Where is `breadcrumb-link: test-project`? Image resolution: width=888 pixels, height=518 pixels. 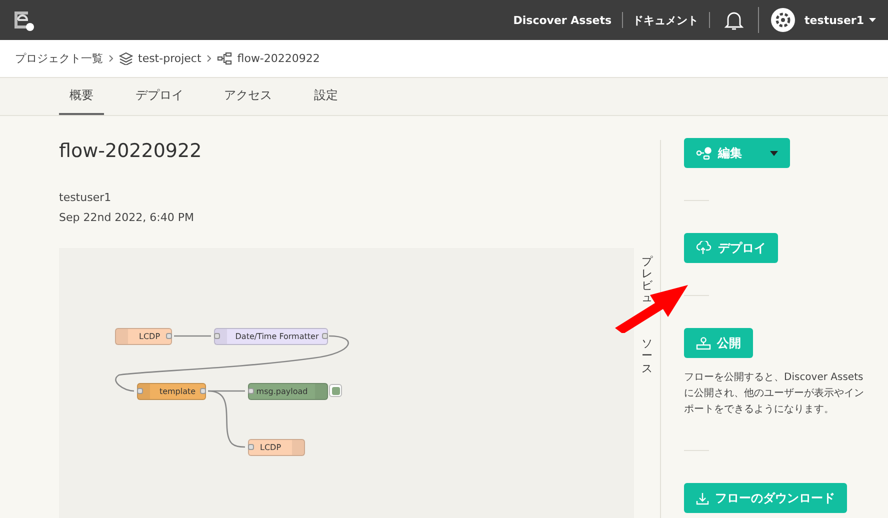
breadcrumb-link: test-project is located at coordinates (160, 58).